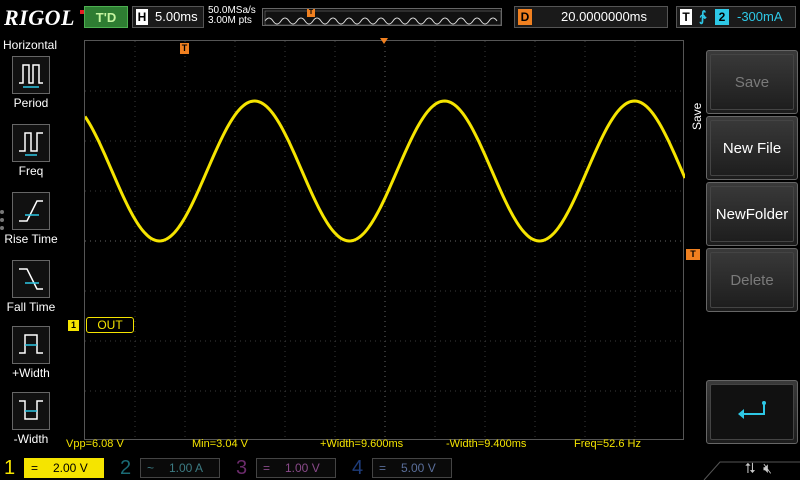 Image resolution: width=800 pixels, height=480 pixels. I want to click on channel2-coupling: ~, so click(151, 468).